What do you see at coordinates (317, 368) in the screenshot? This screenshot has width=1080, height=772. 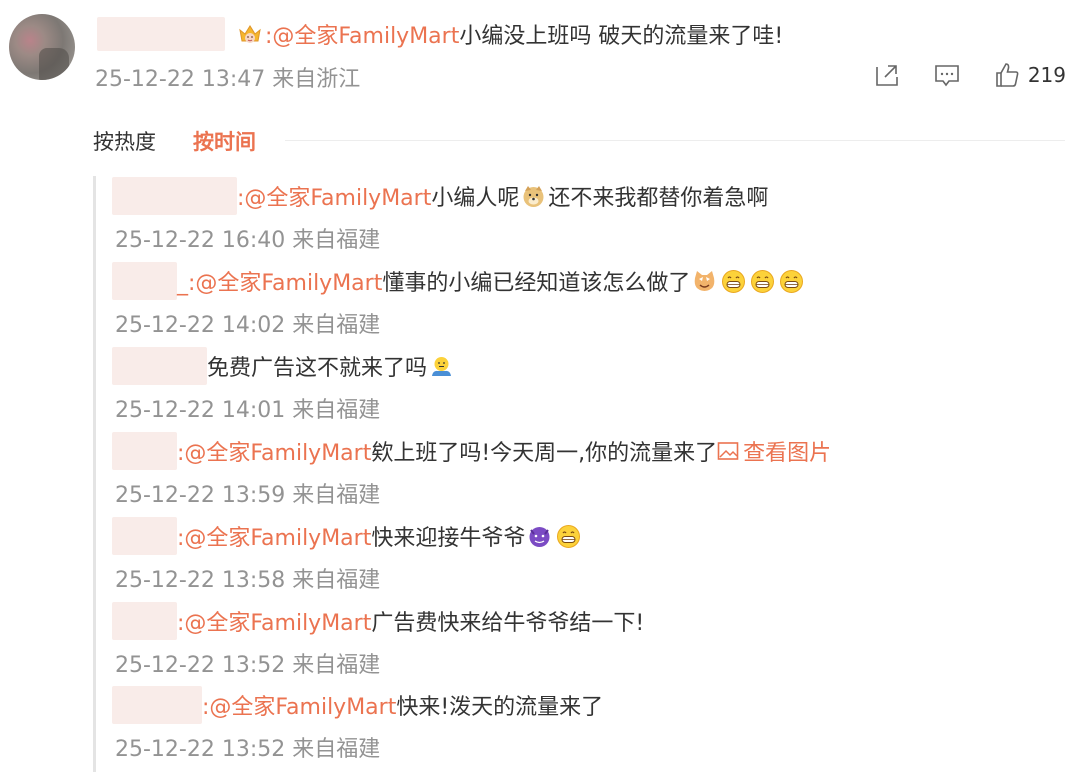 I see `reply-text: 免费广告这不就来了吗` at bounding box center [317, 368].